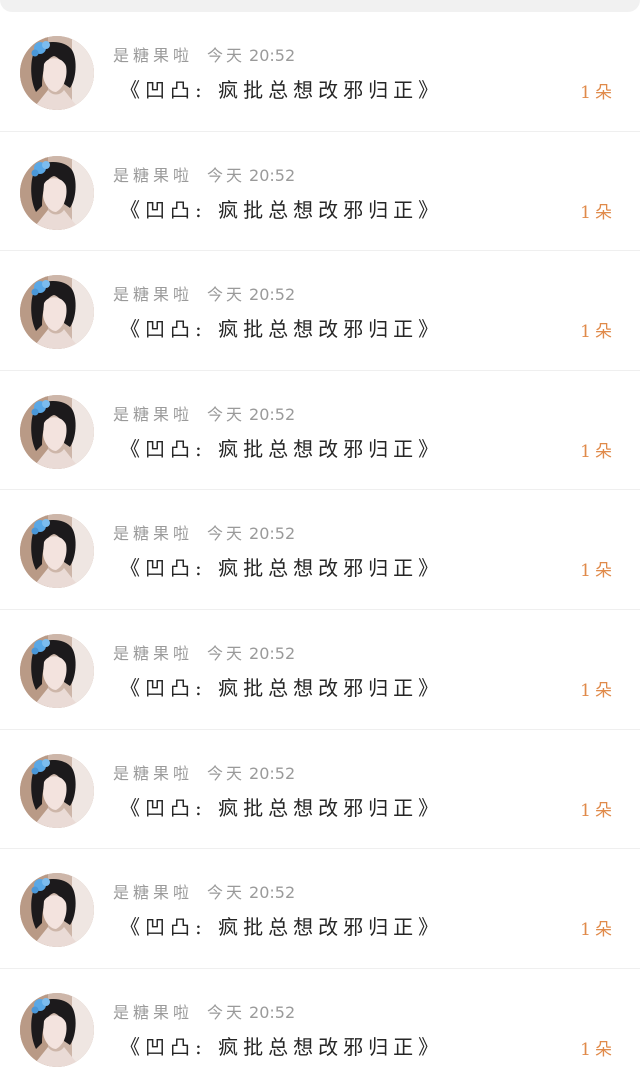  I want to click on top-bar, so click(320, 6).